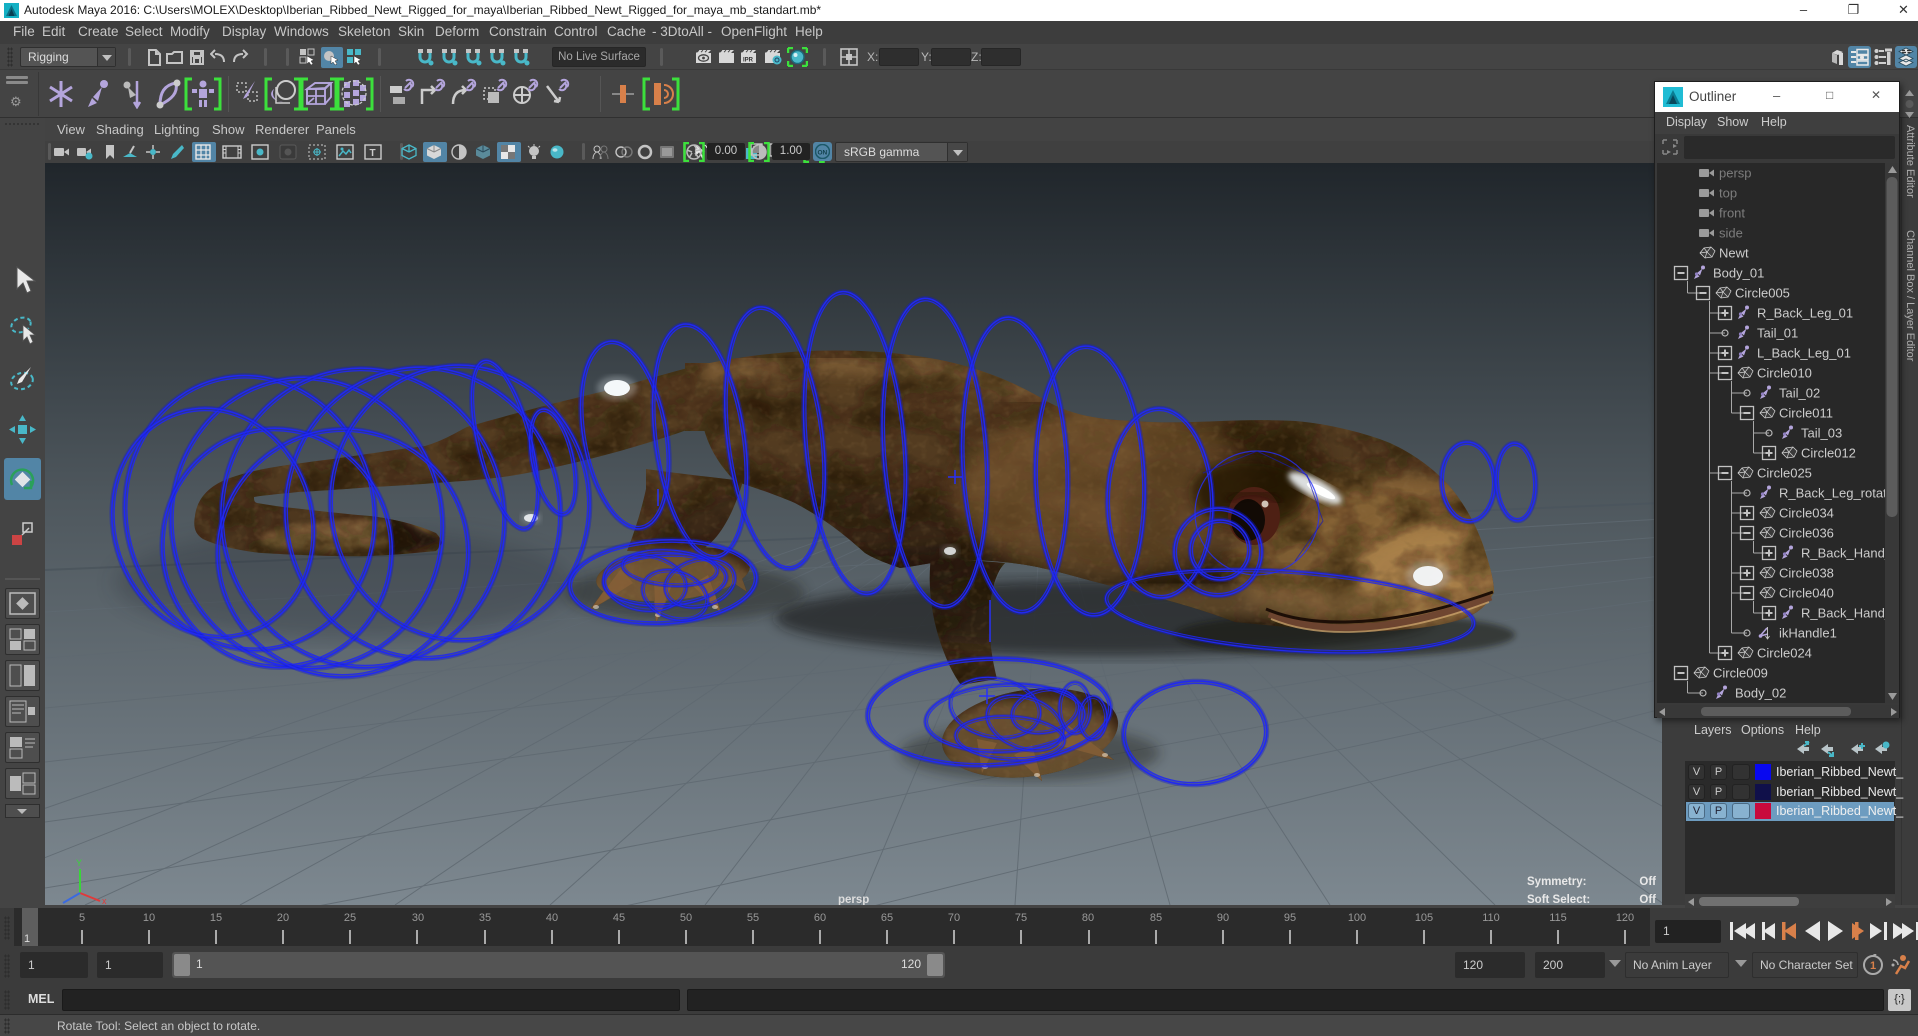  Describe the element at coordinates (485, 918) in the screenshot. I see `svg-text: 35` at that location.